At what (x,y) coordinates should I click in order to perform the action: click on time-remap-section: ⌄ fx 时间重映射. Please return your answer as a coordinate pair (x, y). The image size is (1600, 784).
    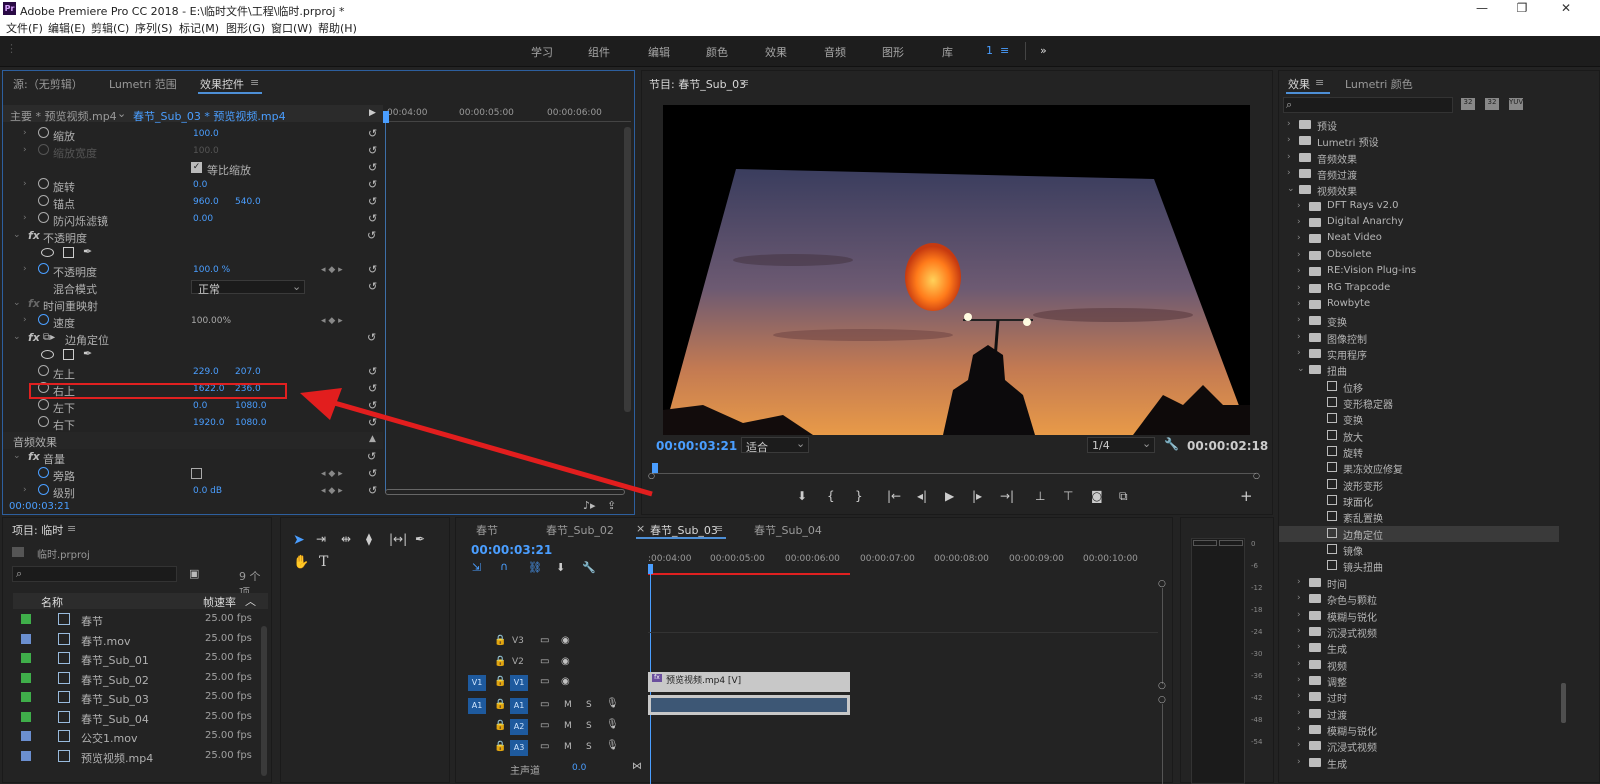
    Looking at the image, I should click on (193, 304).